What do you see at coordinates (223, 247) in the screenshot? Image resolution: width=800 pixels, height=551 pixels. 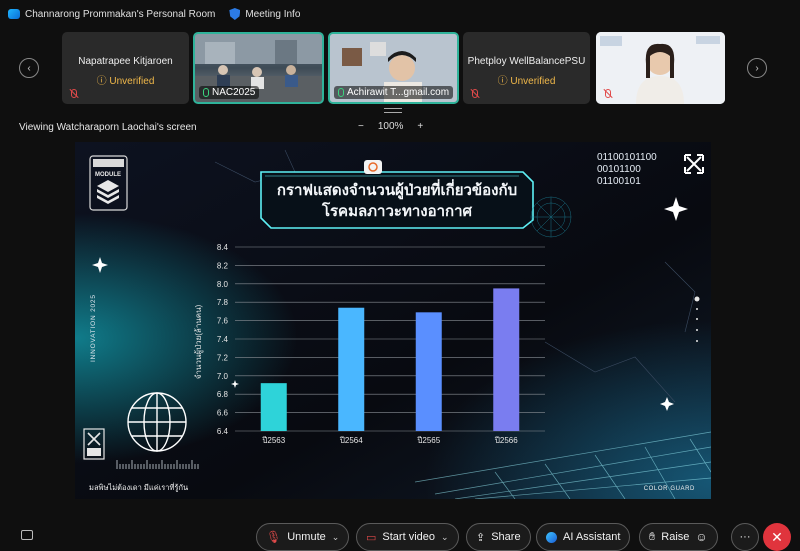 I see `y-tick-label: 8.4` at bounding box center [223, 247].